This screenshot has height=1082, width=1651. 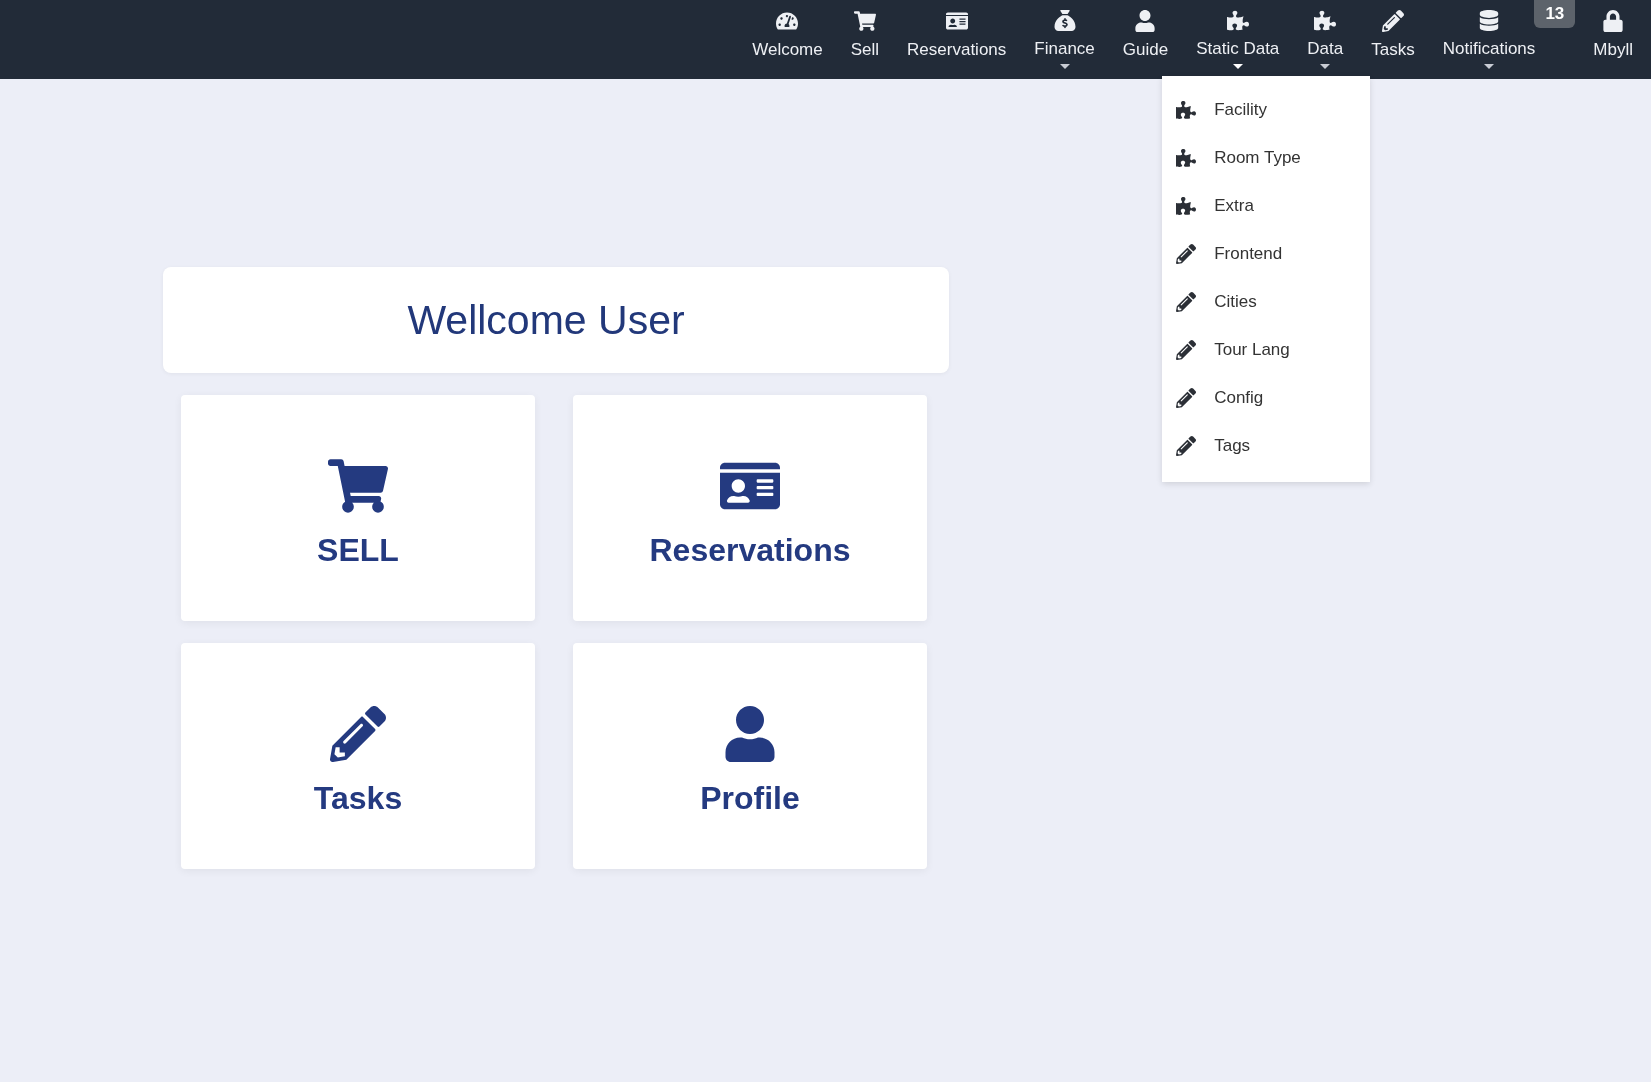 I want to click on menu-item: Tags, so click(x=1266, y=446).